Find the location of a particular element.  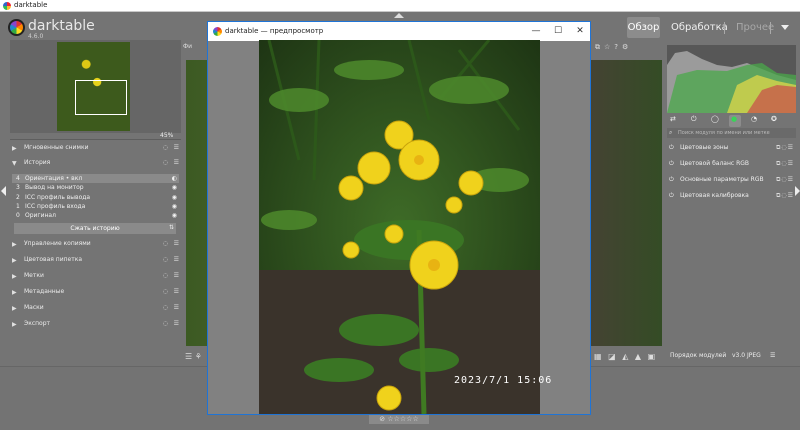

divider is located at coordinates (95, 139).